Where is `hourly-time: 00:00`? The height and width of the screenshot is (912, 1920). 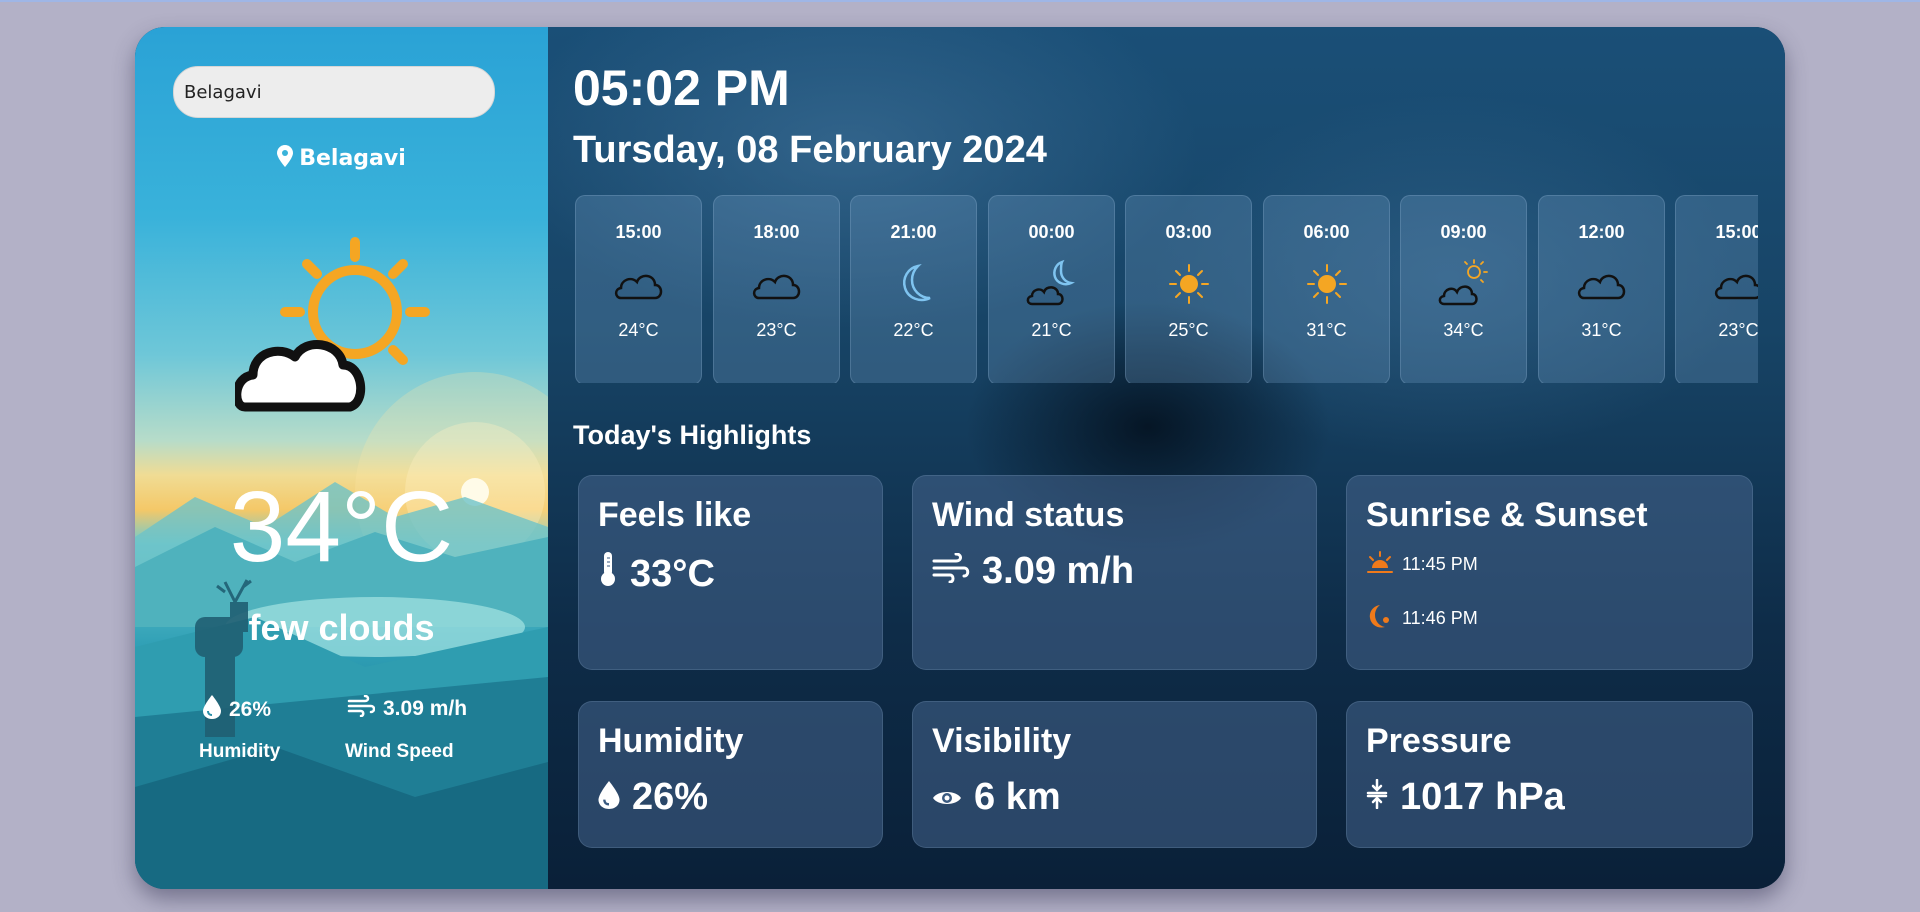 hourly-time: 00:00 is located at coordinates (1051, 232).